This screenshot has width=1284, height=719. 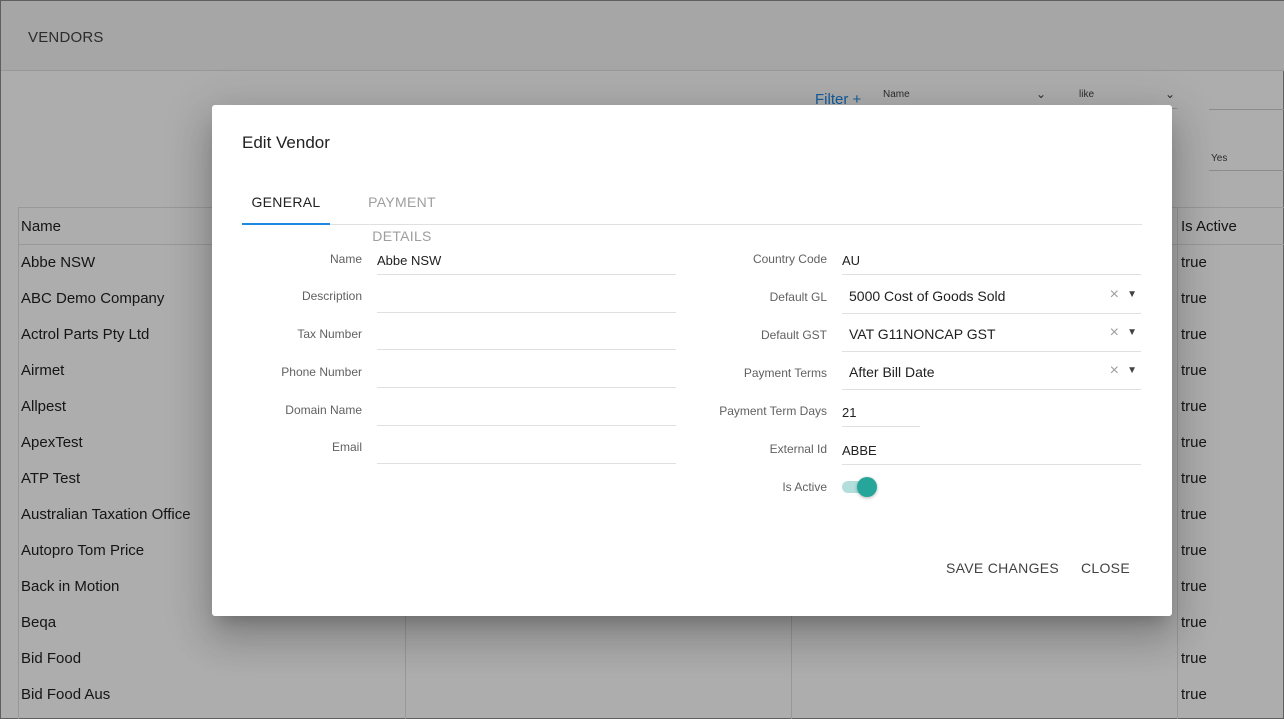 What do you see at coordinates (329, 334) in the screenshot?
I see `tax-number-label: Tax Number` at bounding box center [329, 334].